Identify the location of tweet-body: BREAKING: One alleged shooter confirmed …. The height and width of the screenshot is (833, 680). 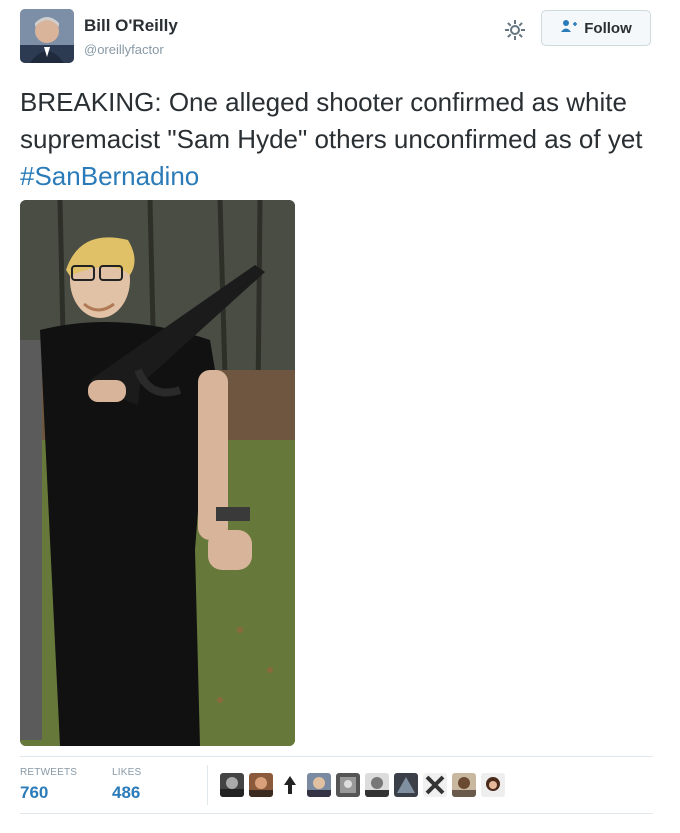
(331, 120).